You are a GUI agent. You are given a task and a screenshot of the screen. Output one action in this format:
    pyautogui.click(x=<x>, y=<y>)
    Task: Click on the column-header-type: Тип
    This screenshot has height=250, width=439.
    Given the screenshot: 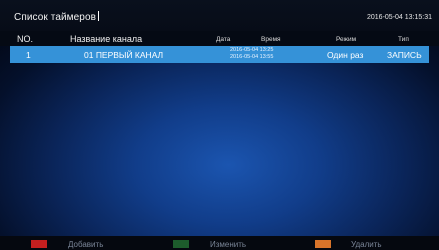 What is the action you would take?
    pyautogui.click(x=403, y=39)
    